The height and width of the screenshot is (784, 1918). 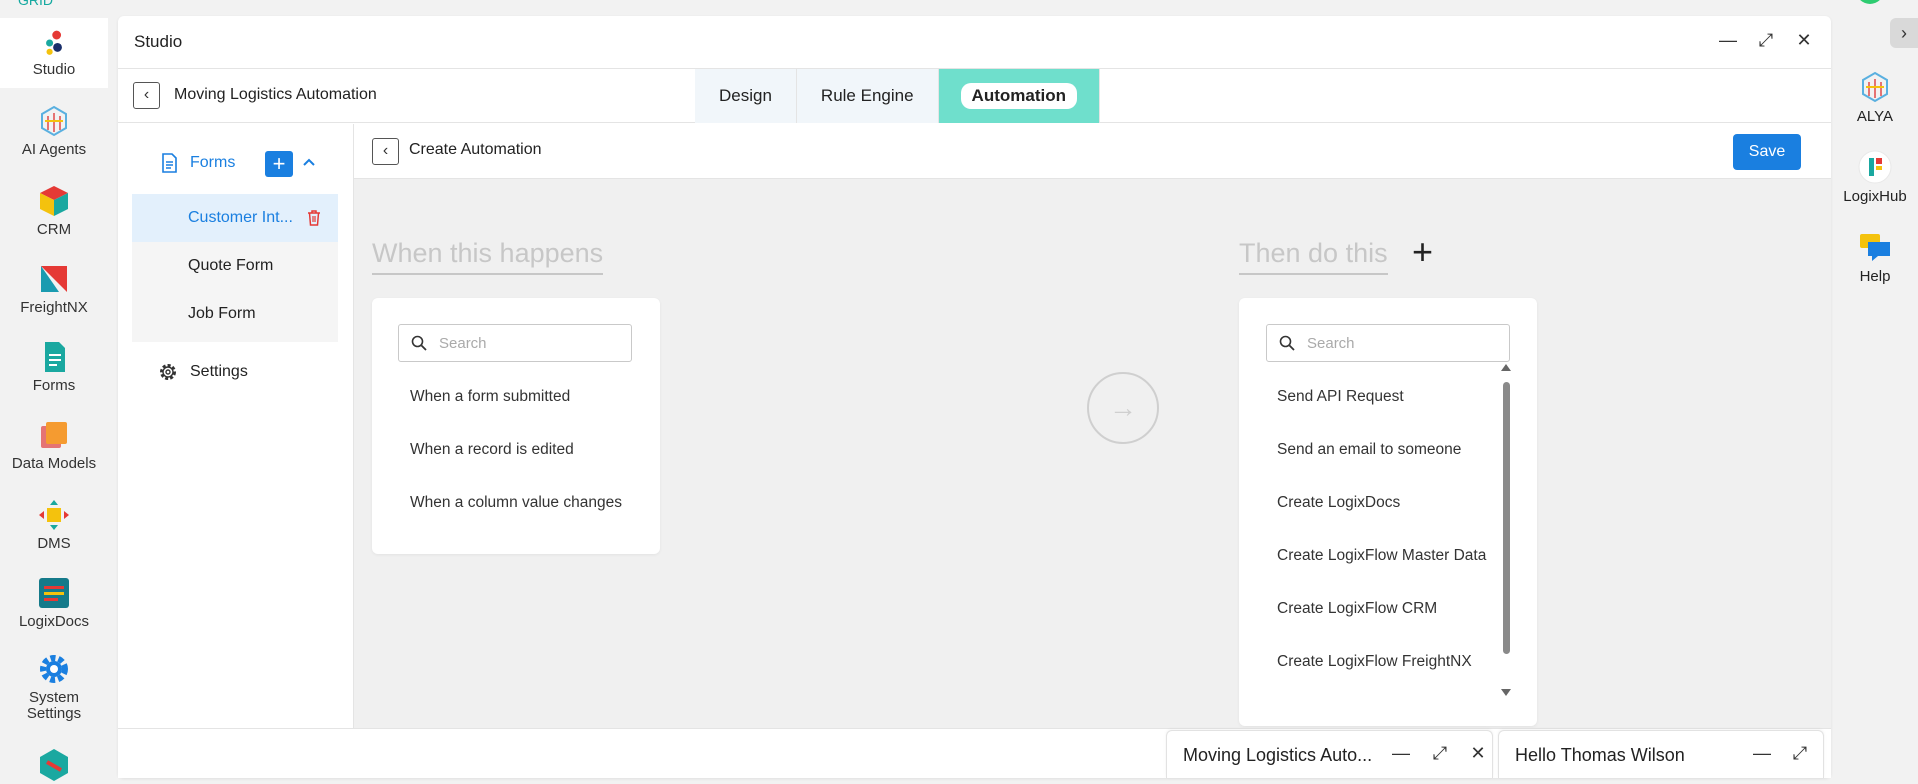 I want to click on sidebar-settings: Settings, so click(x=203, y=372).